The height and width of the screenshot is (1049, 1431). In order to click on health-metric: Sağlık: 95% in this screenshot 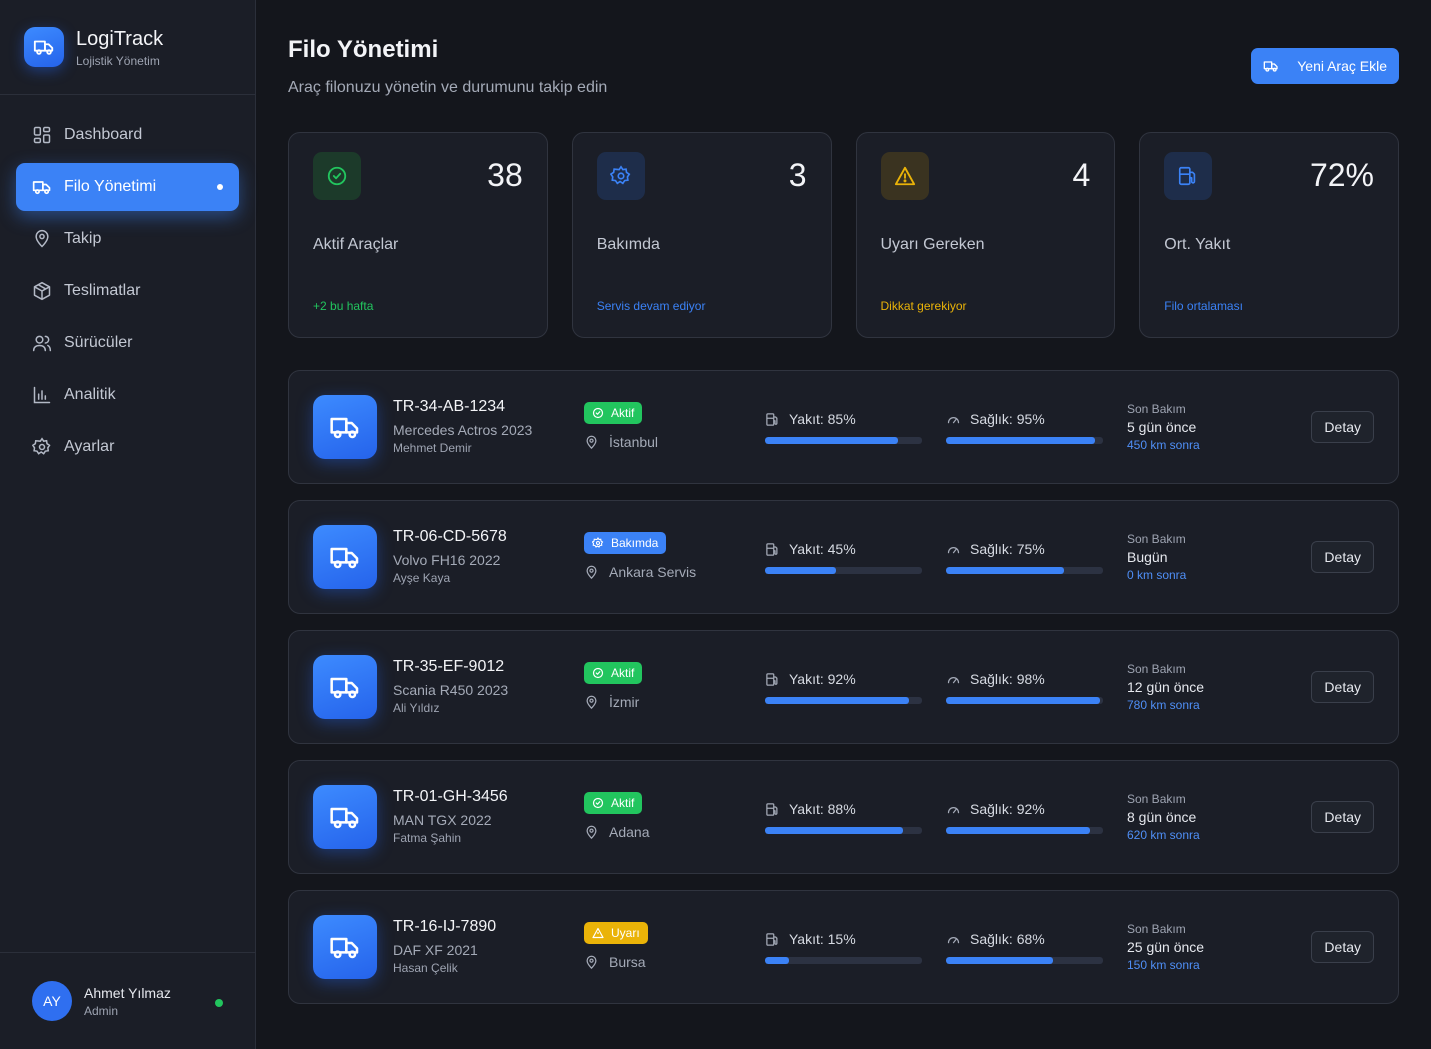, I will do `click(1024, 426)`.